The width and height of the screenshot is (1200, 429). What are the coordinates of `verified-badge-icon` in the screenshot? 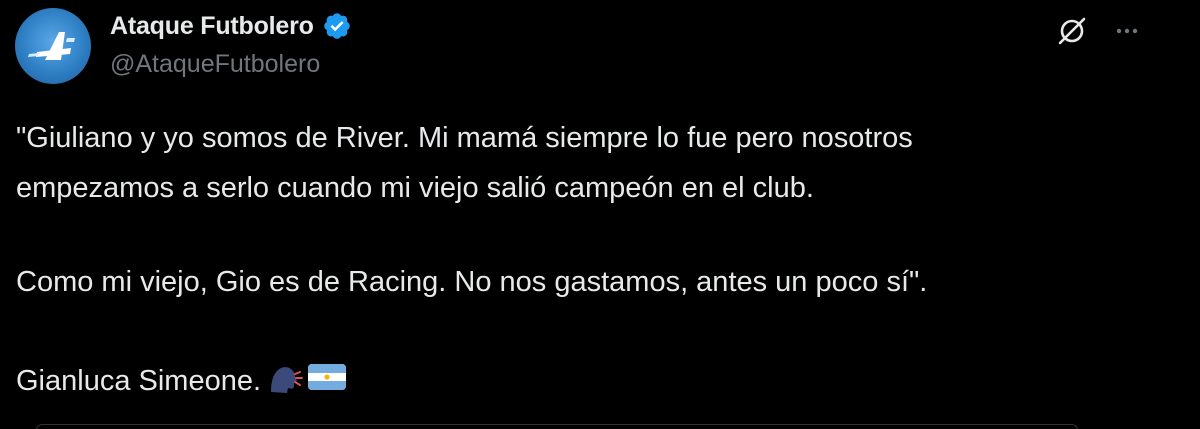 It's located at (337, 26).